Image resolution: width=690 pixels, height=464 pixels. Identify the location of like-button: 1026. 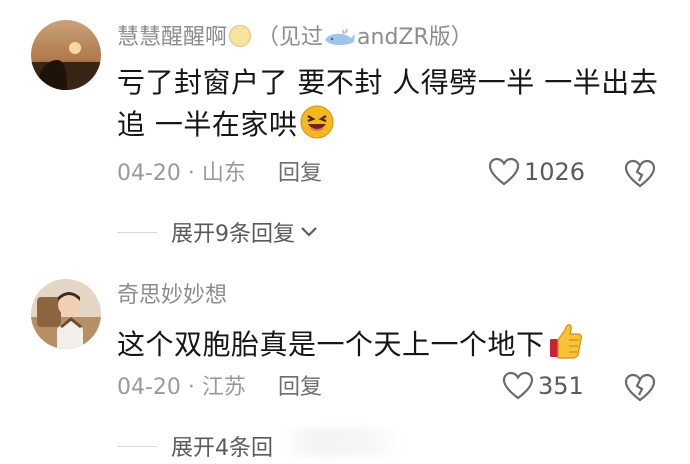
(536, 172).